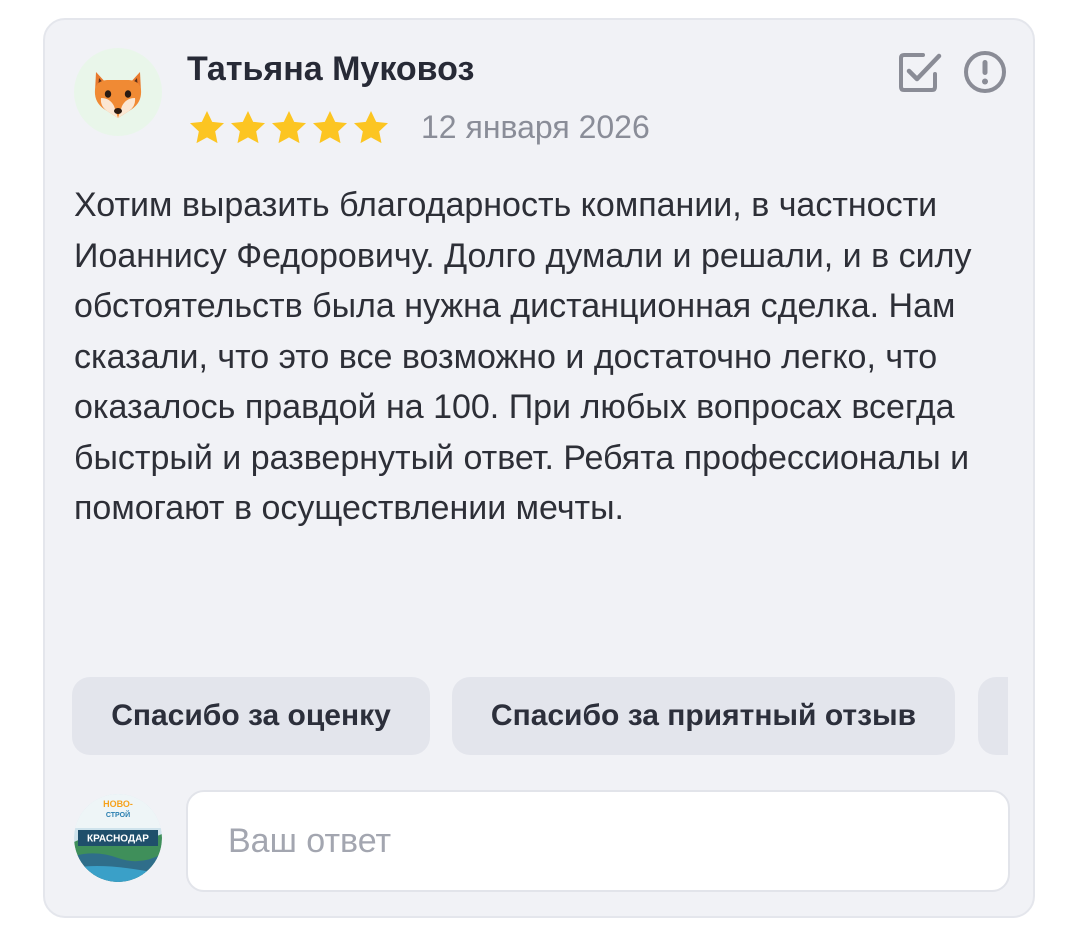 The width and height of the screenshot is (1080, 930). I want to click on reply-input, so click(598, 841).